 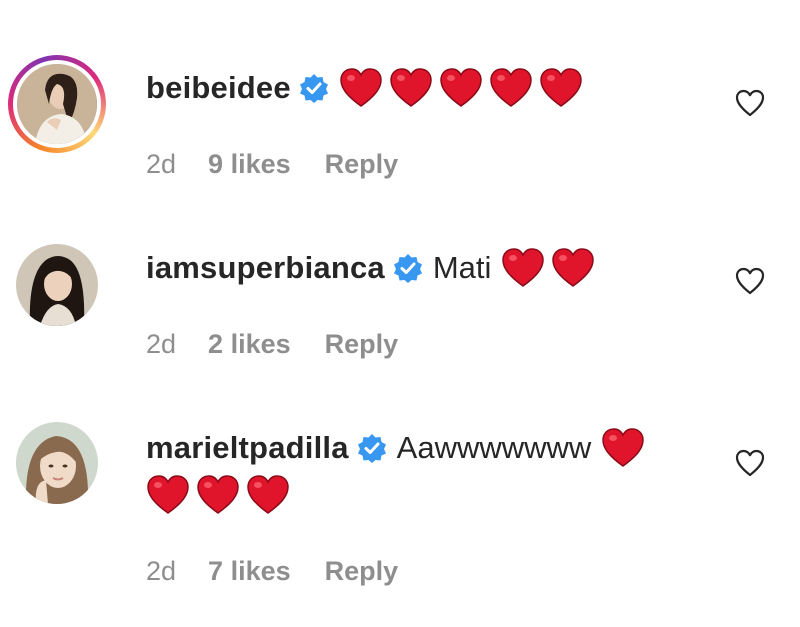 I want to click on likes-count: 7 likes, so click(x=249, y=571).